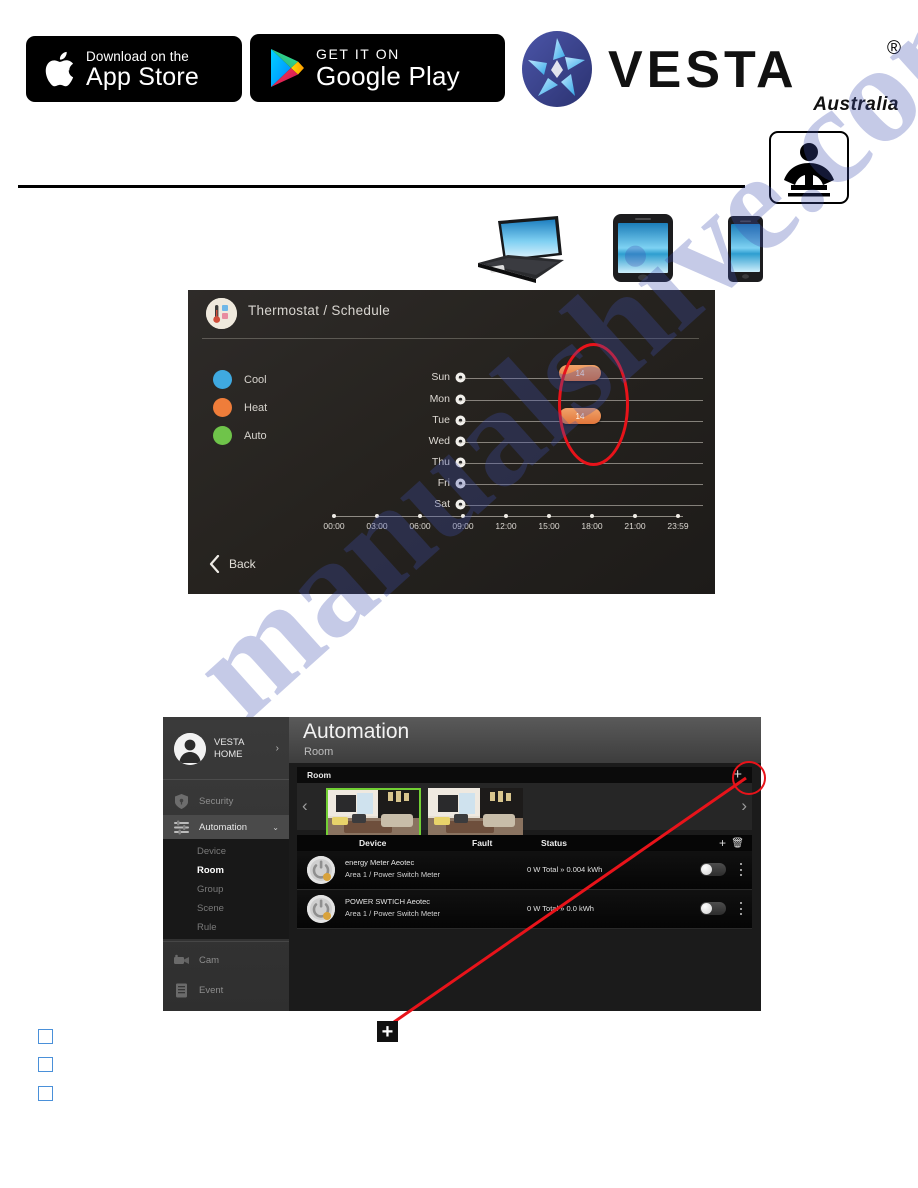  I want to click on column-header-status: Status, so click(554, 843).